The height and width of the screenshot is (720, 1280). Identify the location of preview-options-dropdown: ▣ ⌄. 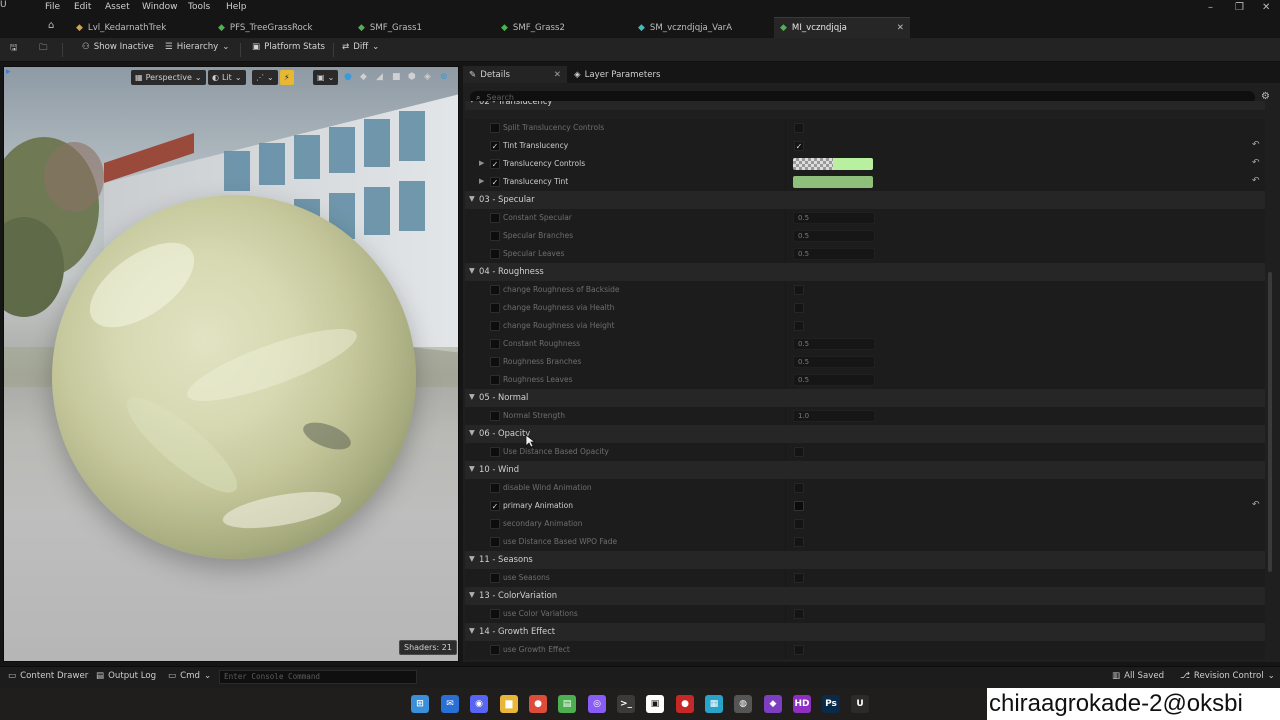
(326, 77).